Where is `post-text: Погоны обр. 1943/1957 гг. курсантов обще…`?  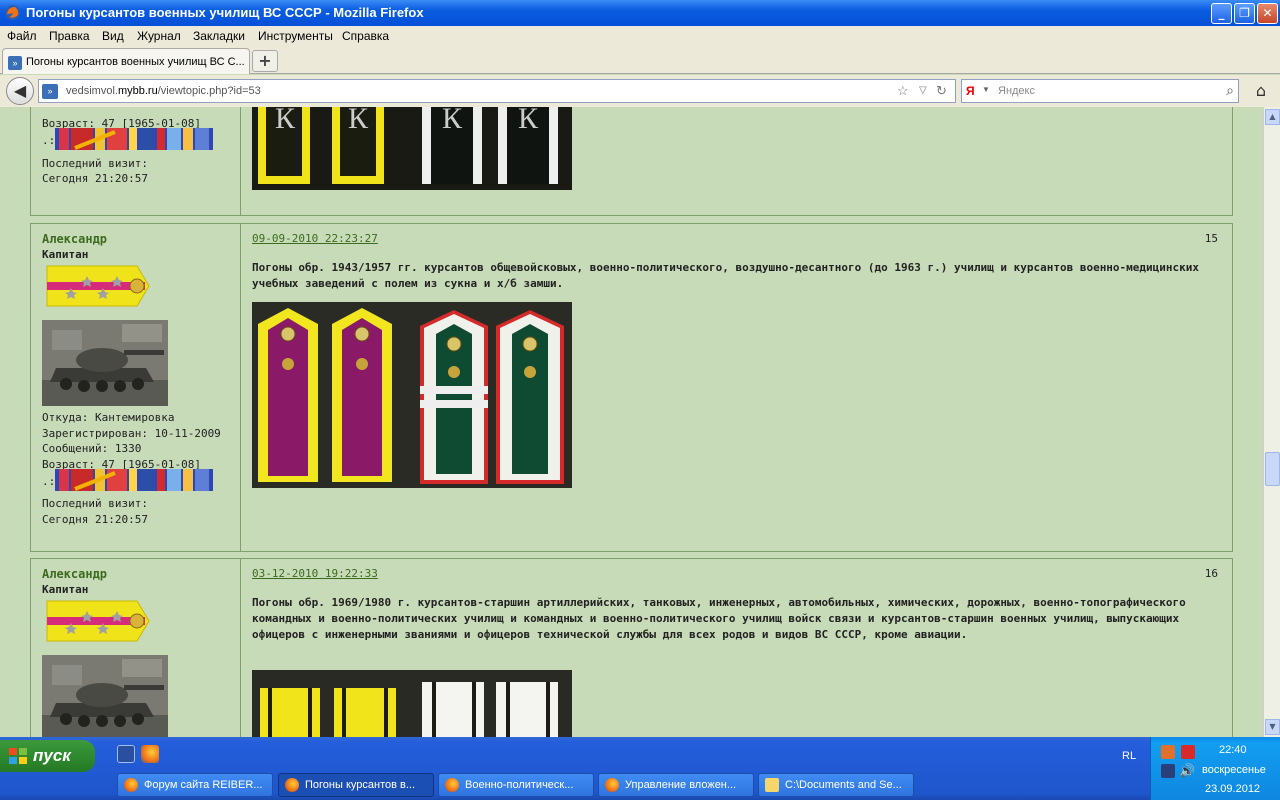 post-text: Погоны обр. 1943/1957 гг. курсантов обще… is located at coordinates (726, 275).